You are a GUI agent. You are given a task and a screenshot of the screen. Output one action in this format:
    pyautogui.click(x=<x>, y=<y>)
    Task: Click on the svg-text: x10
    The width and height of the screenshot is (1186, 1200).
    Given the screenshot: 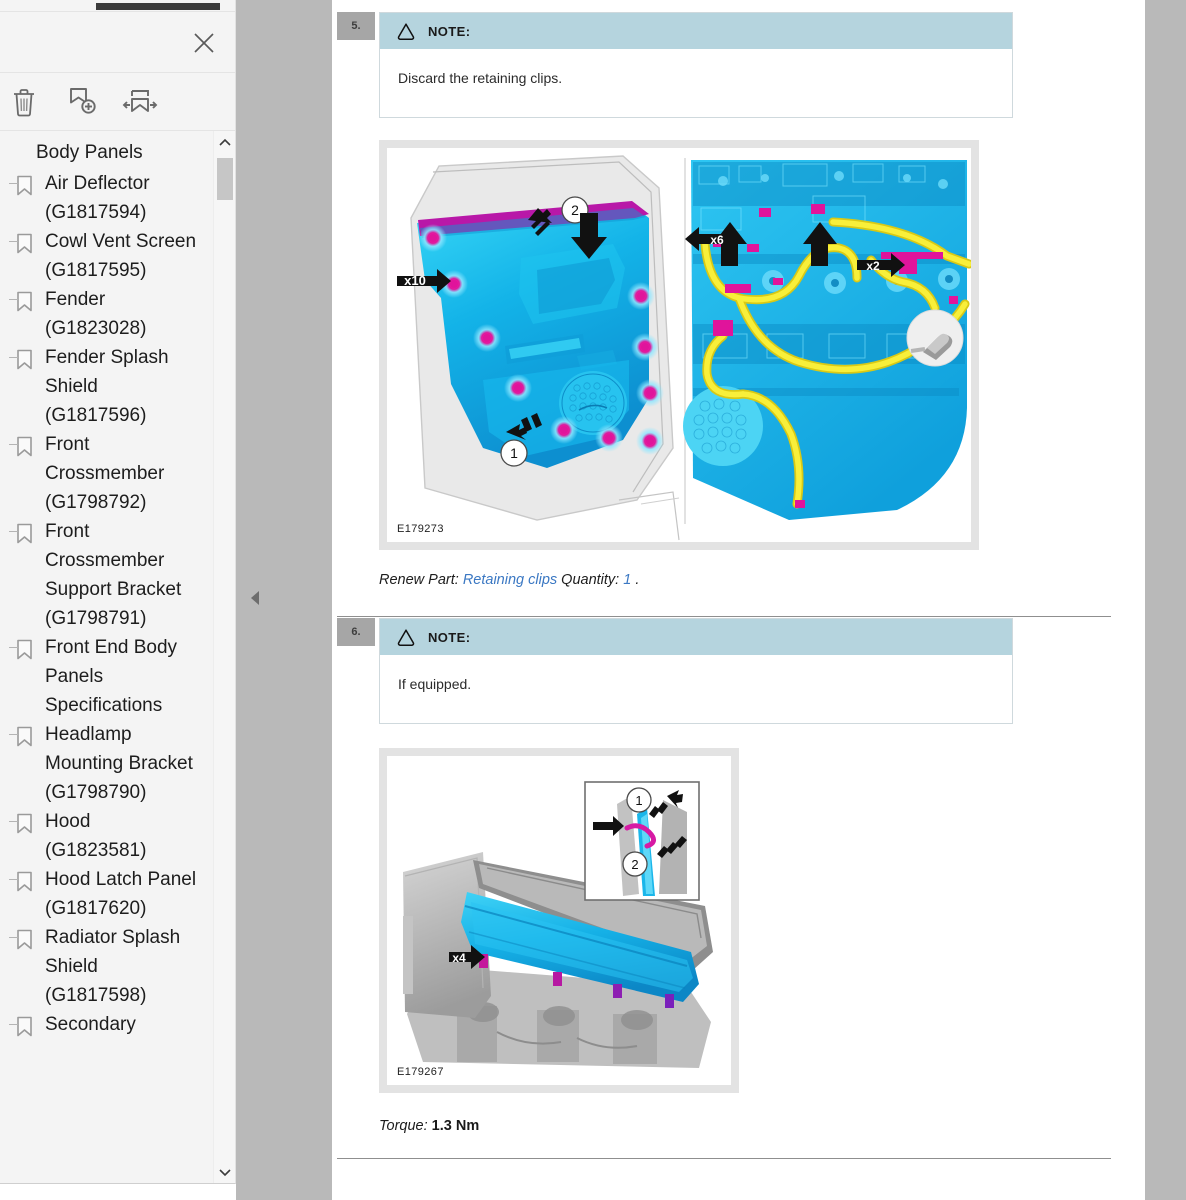 What is the action you would take?
    pyautogui.click(x=415, y=280)
    